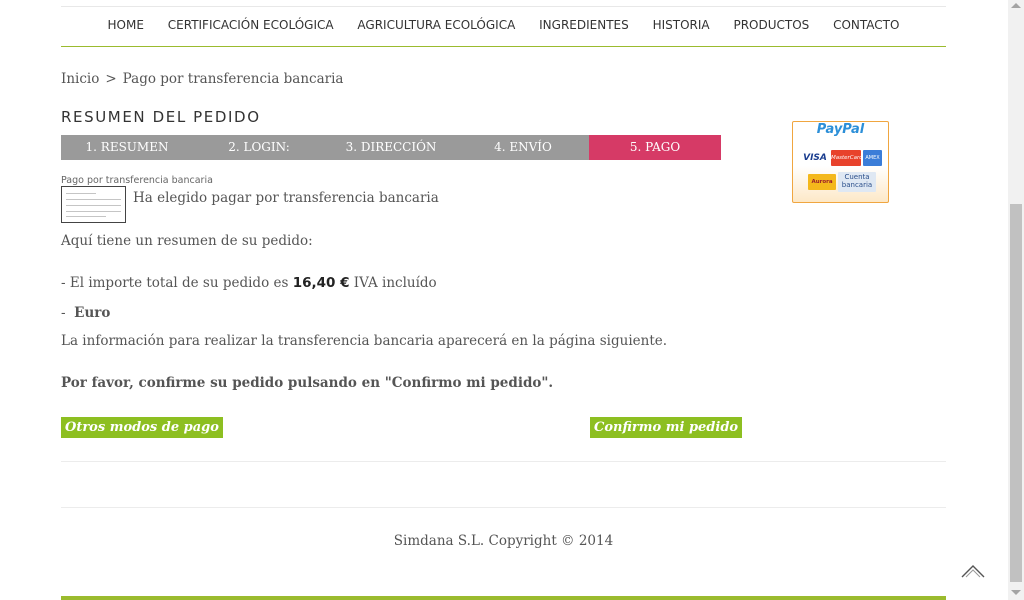 The height and width of the screenshot is (600, 1024). What do you see at coordinates (503, 46) in the screenshot?
I see `nav-divider` at bounding box center [503, 46].